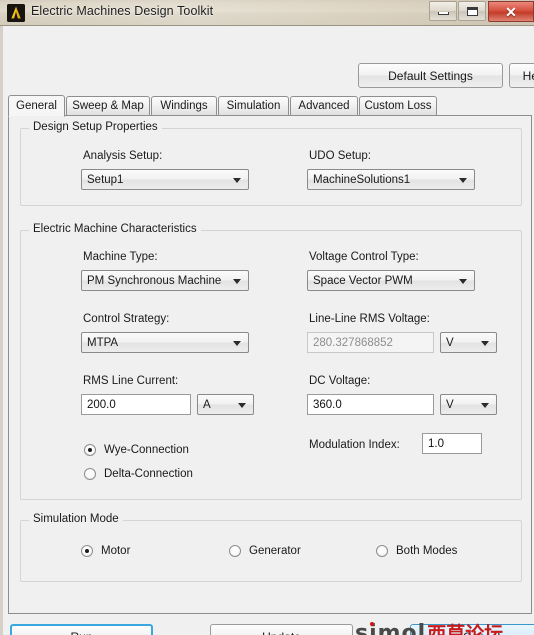  Describe the element at coordinates (327, 404) in the screenshot. I see `dc-voltage-value: 360.0` at that location.